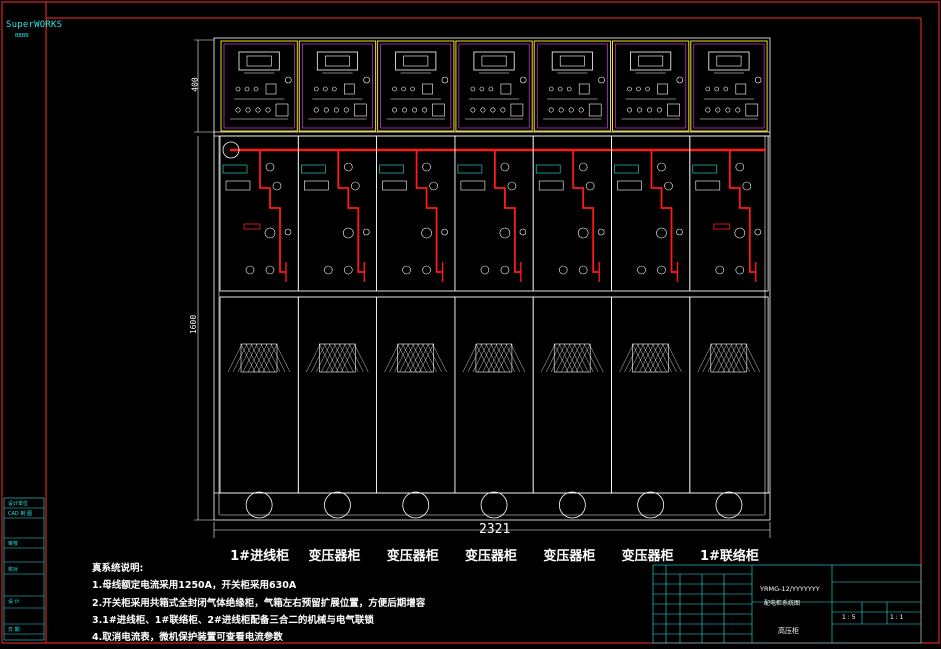  What do you see at coordinates (259, 603) in the screenshot?
I see `note-2: 2.开关柜采用共箱式全封闭气体绝缘柜，气箱左右预留扩展位置，方便后期增容` at bounding box center [259, 603].